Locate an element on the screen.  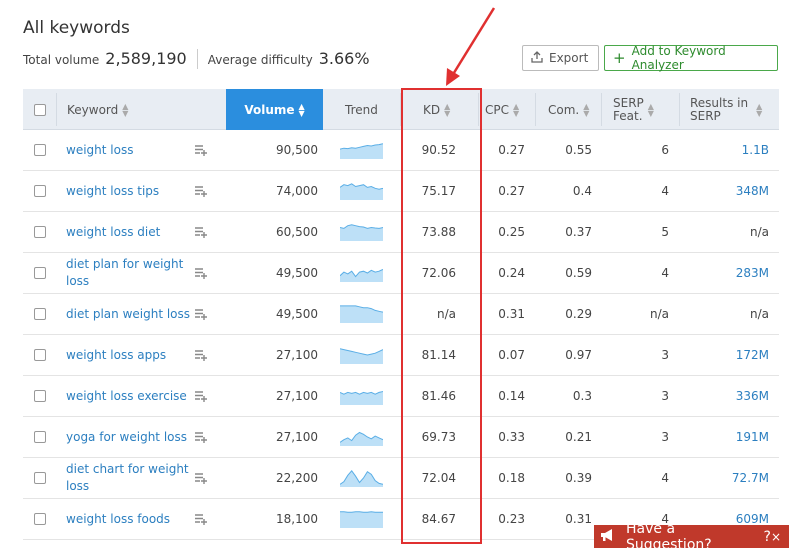
header-kd: KD ▲ ▼ is located at coordinates (436, 109).